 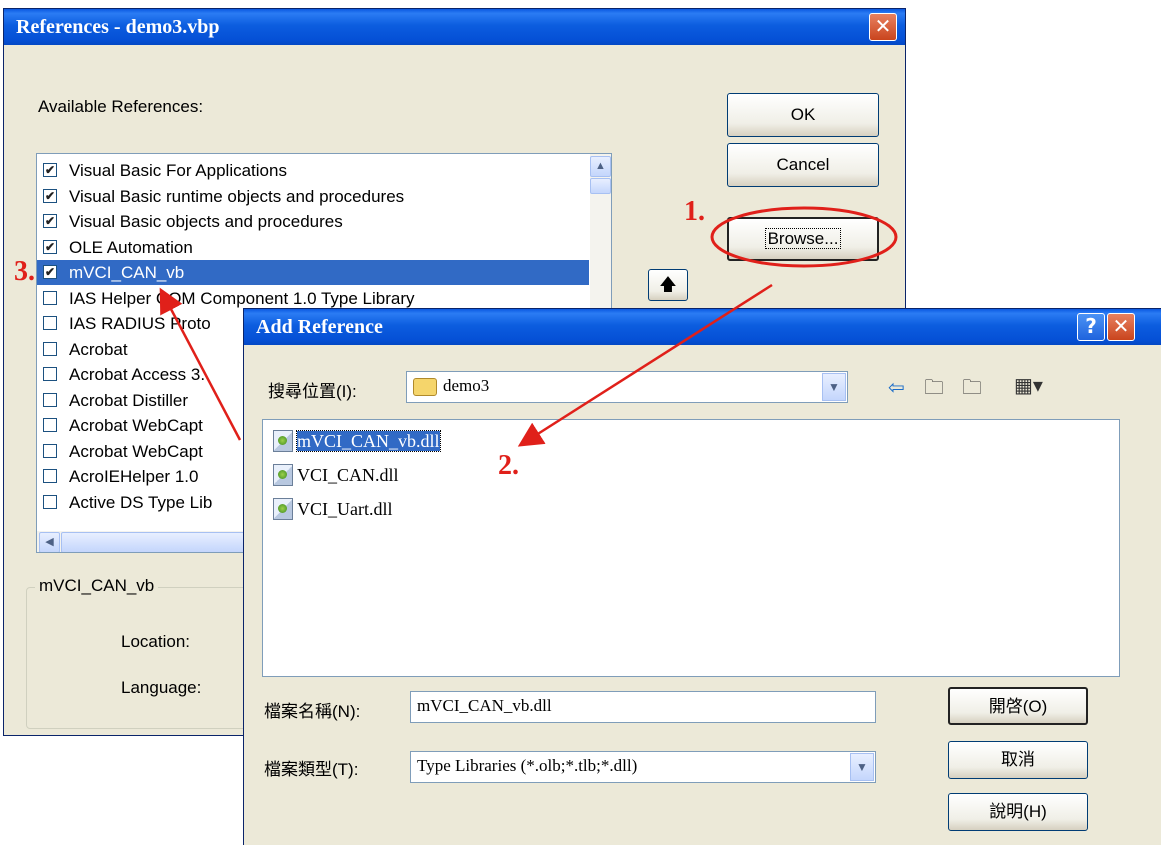 I want to click on language-label: Language:, so click(x=161, y=687).